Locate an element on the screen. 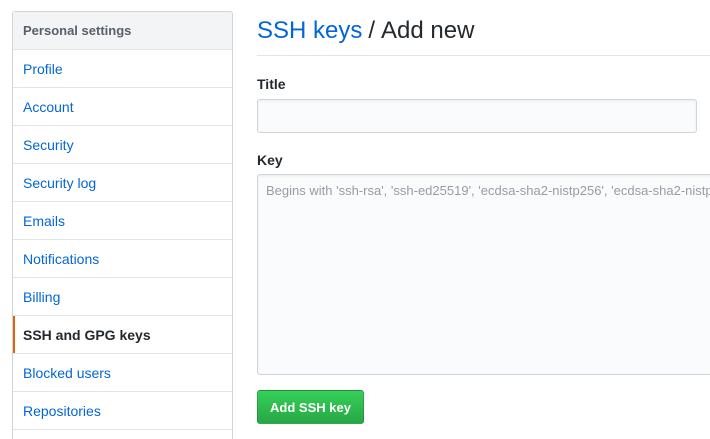 The width and height of the screenshot is (710, 439). sidebar-item-account: Account is located at coordinates (122, 107).